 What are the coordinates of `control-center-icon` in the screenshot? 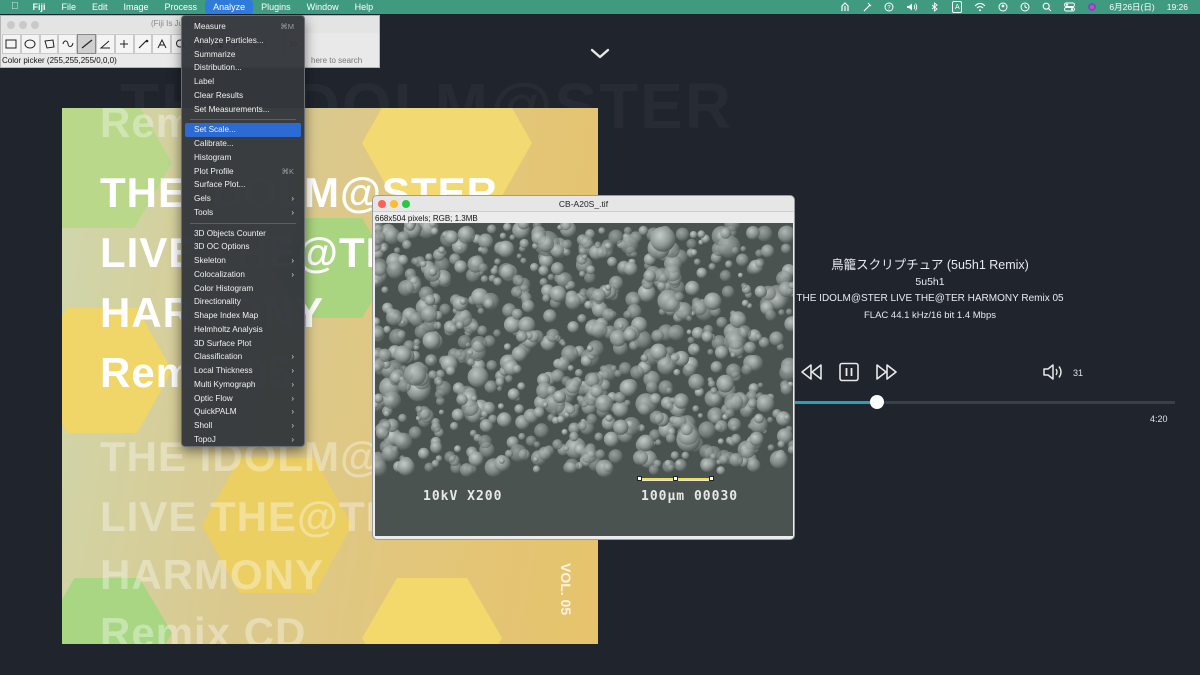 It's located at (1070, 7).